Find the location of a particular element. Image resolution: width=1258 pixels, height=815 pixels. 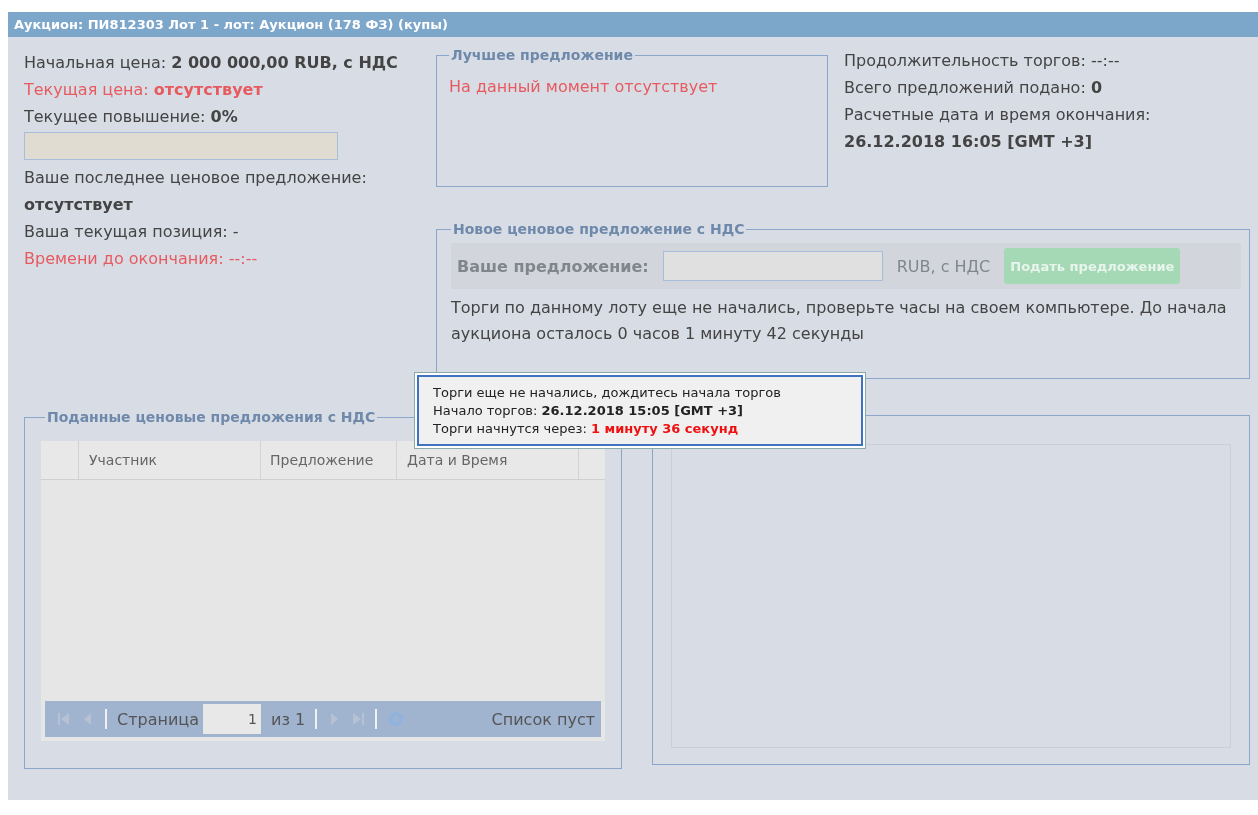

page-input: 1 is located at coordinates (232, 719).